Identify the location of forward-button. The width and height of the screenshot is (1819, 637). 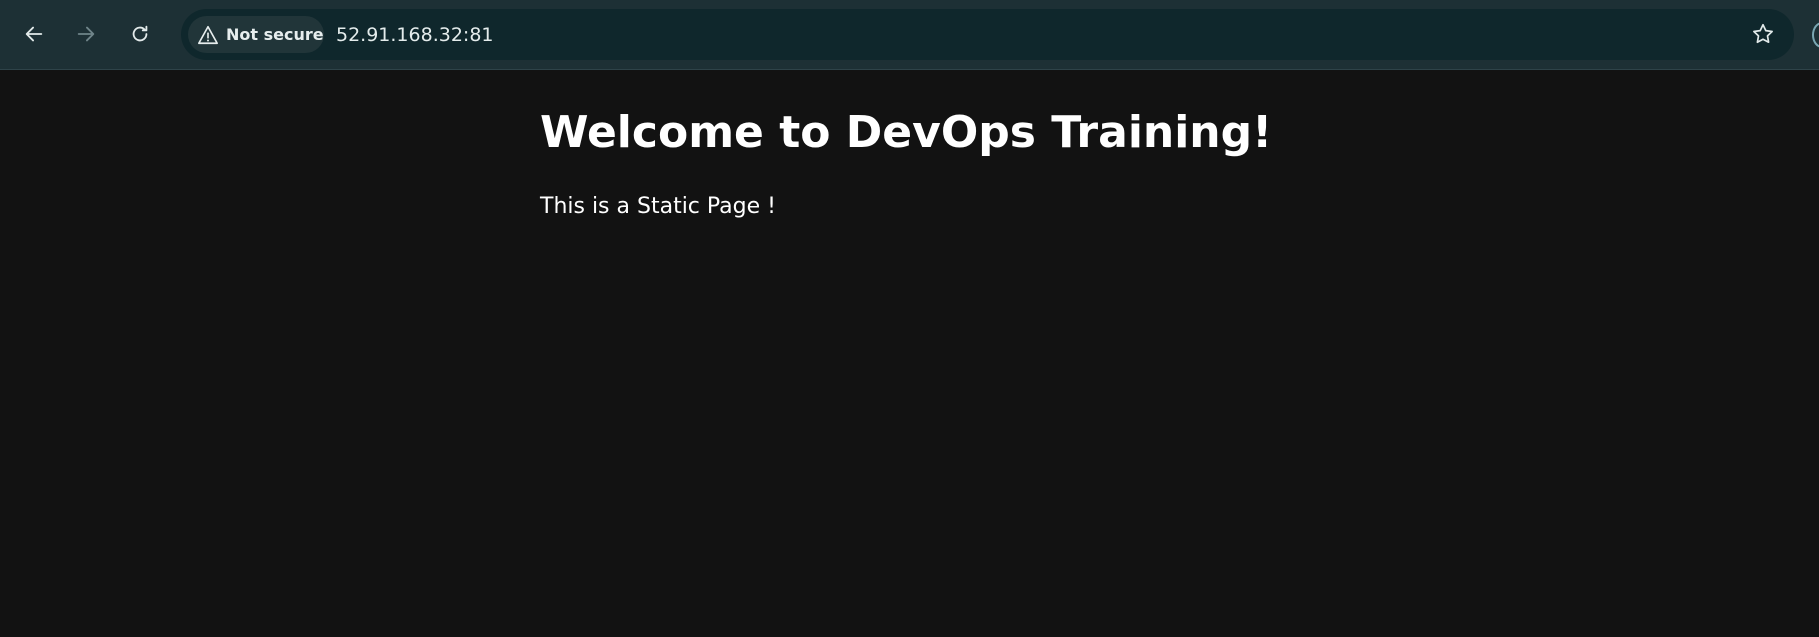
(86, 34).